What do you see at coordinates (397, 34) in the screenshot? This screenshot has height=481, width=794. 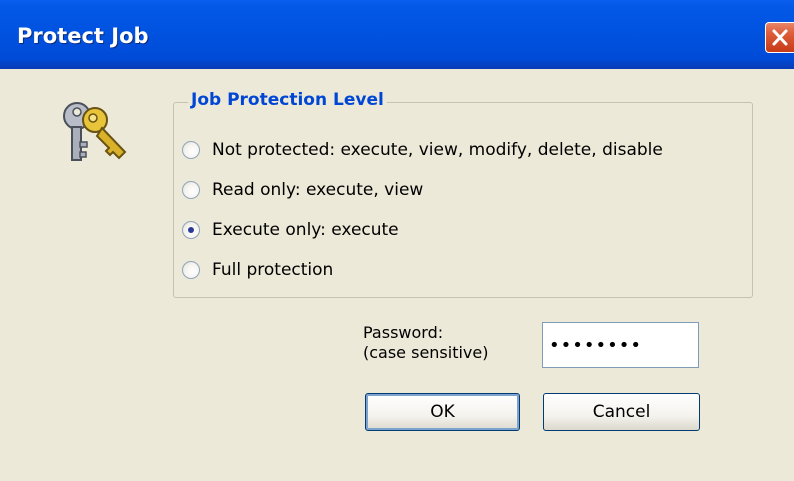 I see `title-bar: Protect Job` at bounding box center [397, 34].